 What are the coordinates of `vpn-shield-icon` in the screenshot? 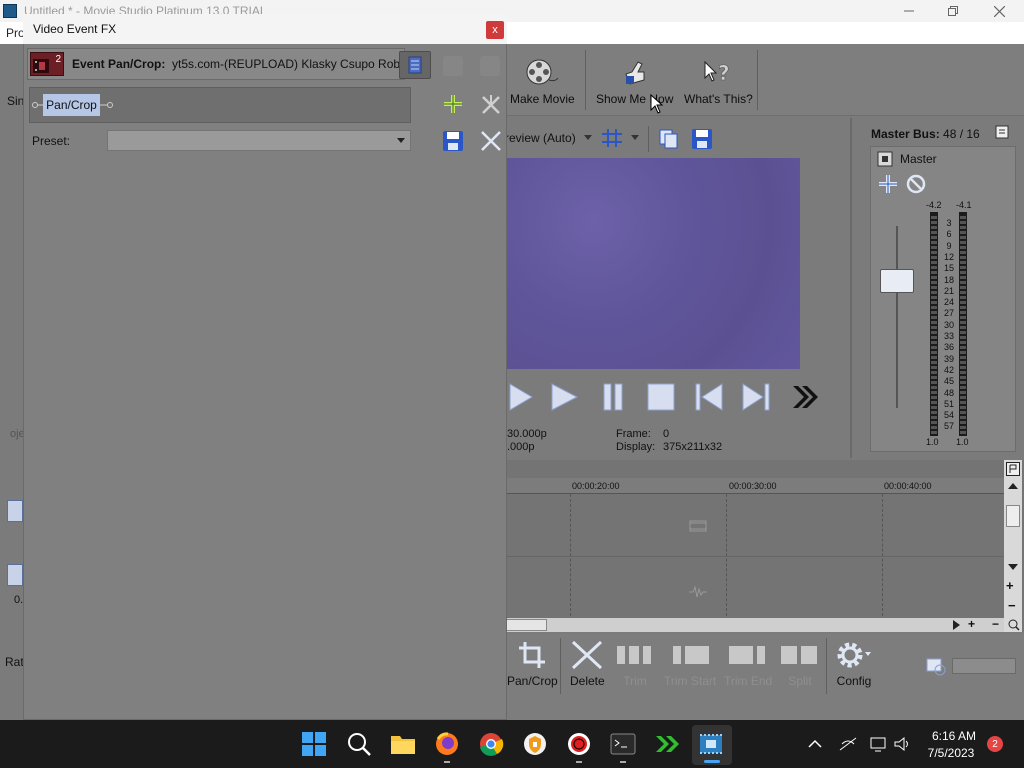 It's located at (535, 744).